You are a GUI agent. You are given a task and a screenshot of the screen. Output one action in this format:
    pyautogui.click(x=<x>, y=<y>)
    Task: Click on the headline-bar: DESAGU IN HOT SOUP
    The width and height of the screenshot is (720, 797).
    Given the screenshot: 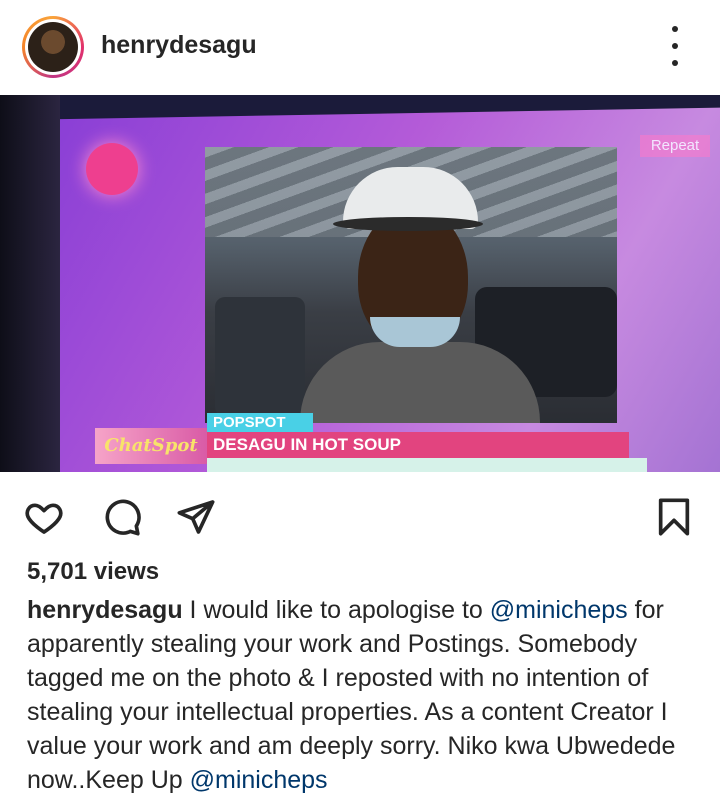 What is the action you would take?
    pyautogui.click(x=418, y=445)
    